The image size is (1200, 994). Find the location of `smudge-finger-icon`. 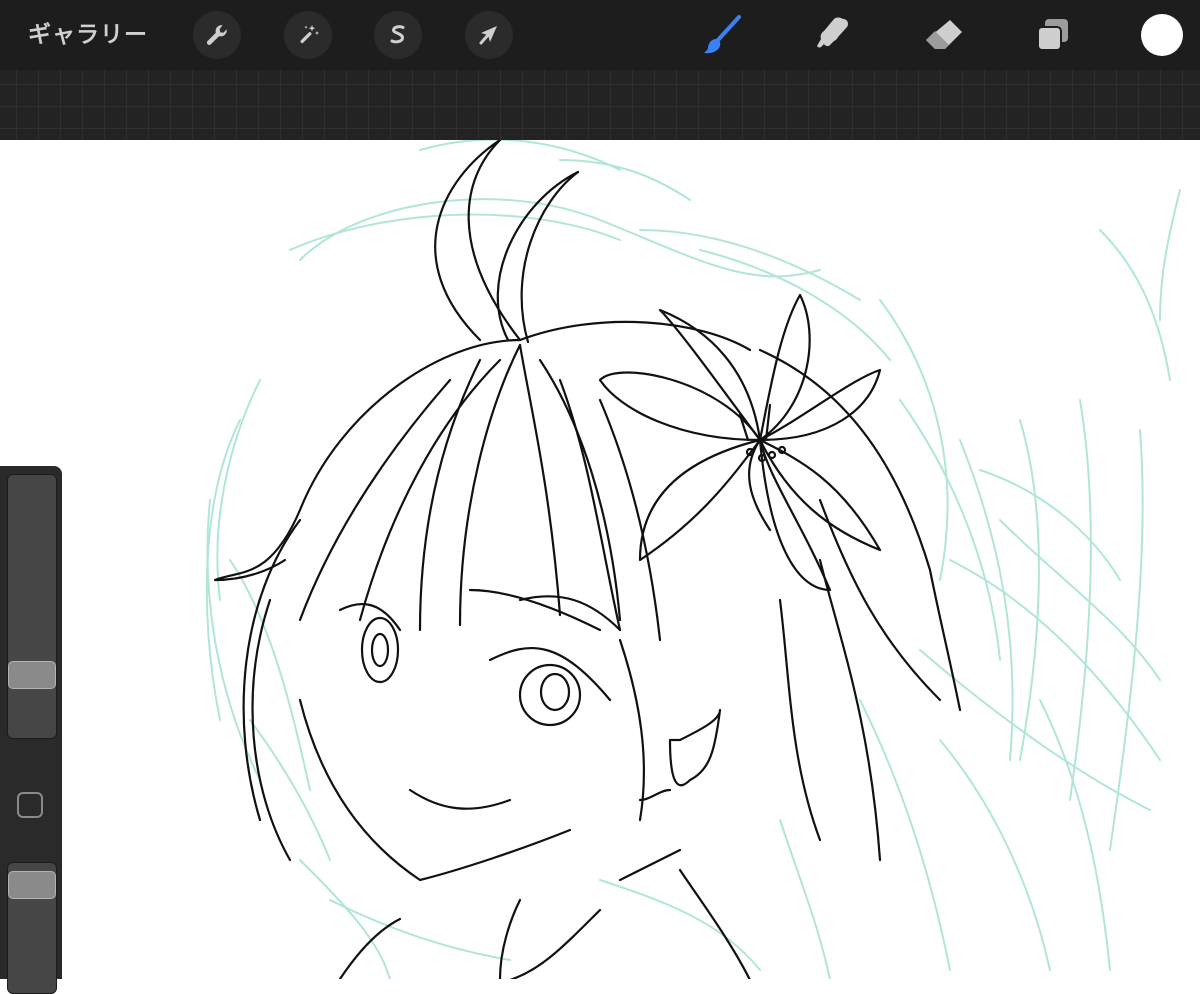

smudge-finger-icon is located at coordinates (832, 32).